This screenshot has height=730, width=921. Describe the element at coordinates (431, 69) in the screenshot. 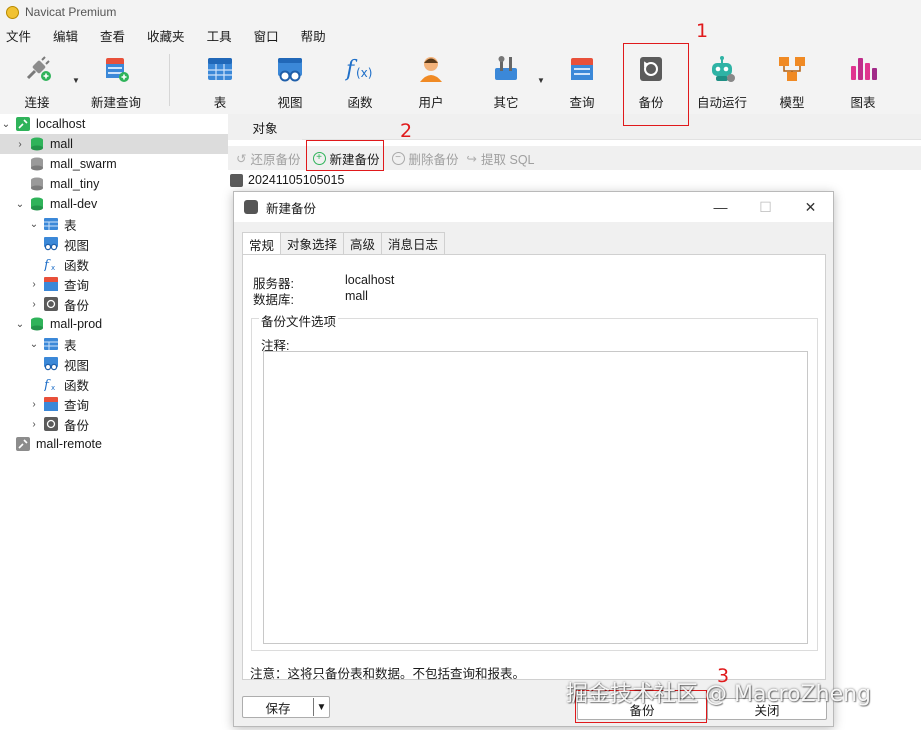

I see `user-icon` at that location.